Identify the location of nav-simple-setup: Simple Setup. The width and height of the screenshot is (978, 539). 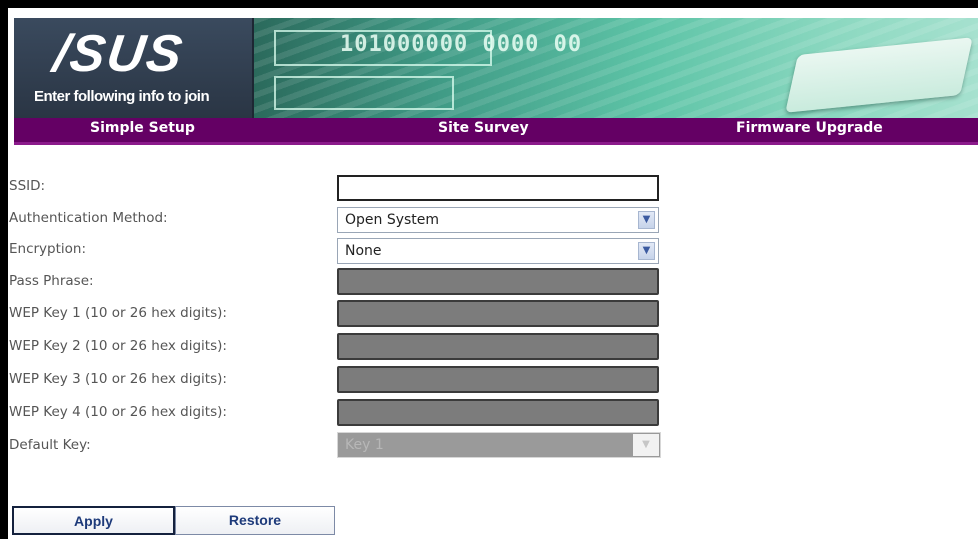
(142, 128).